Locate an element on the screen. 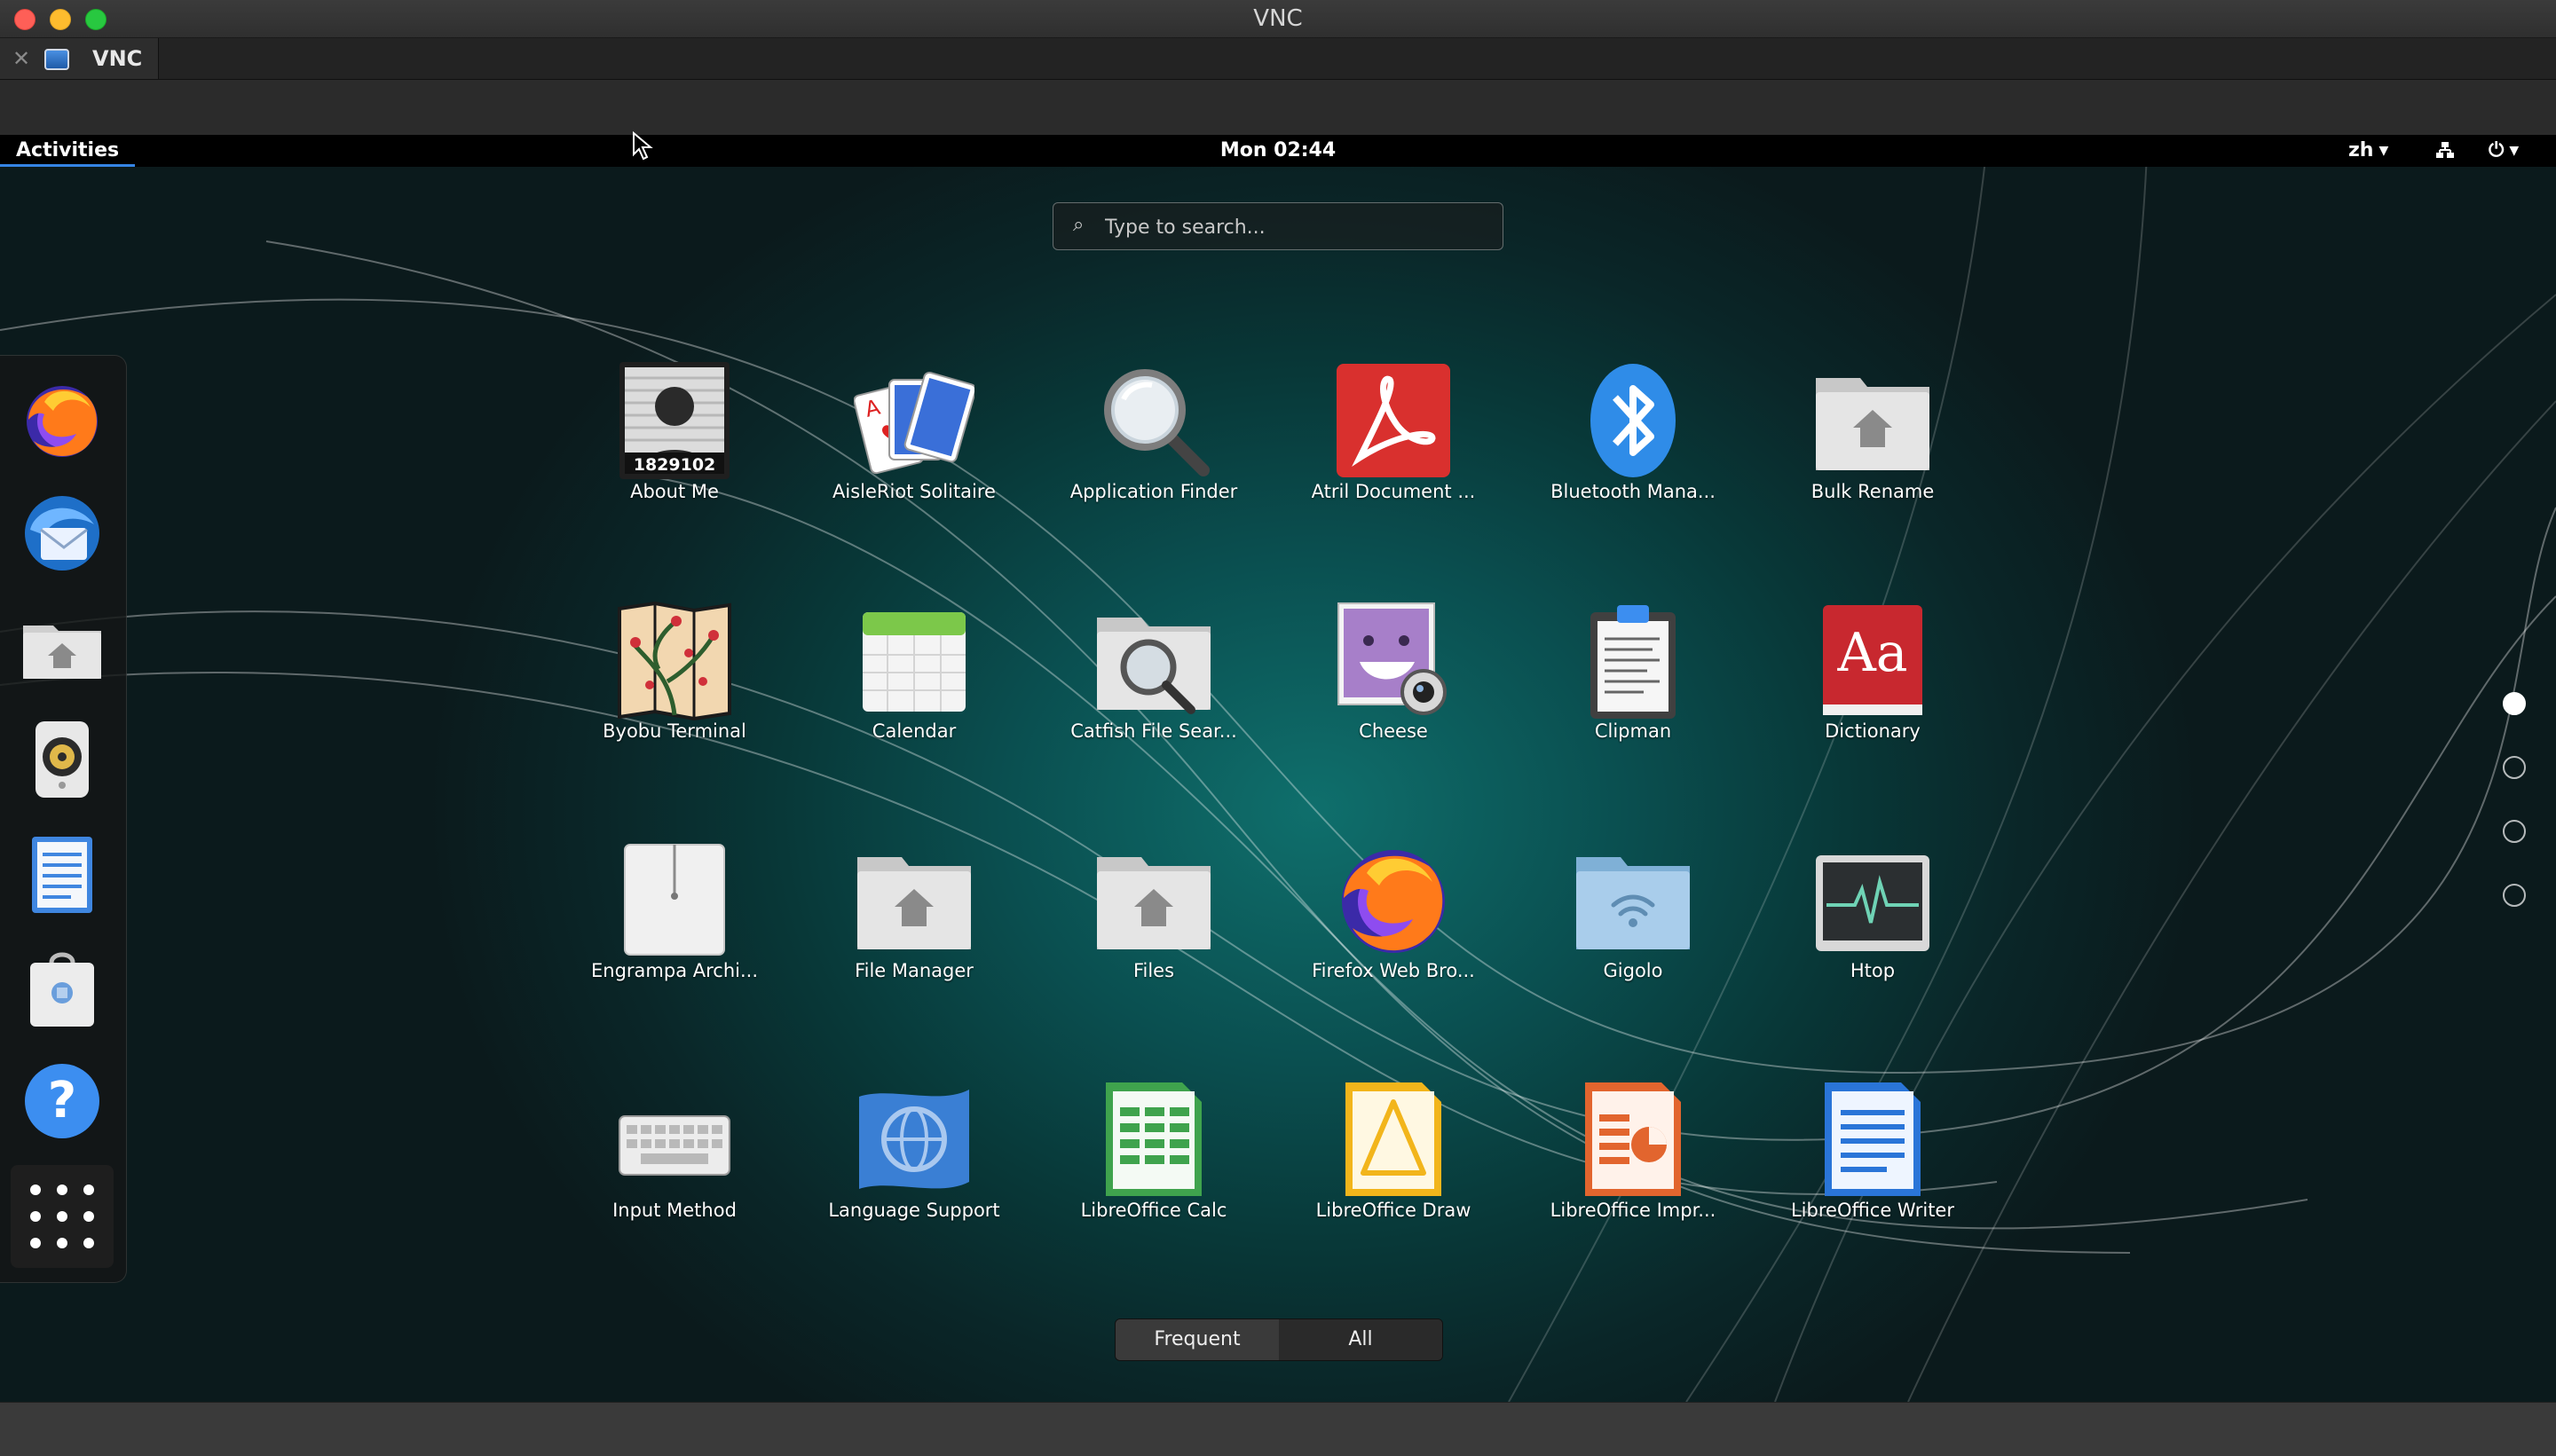 Image resolution: width=2556 pixels, height=1456 pixels. help-icon: ? is located at coordinates (62, 1101).